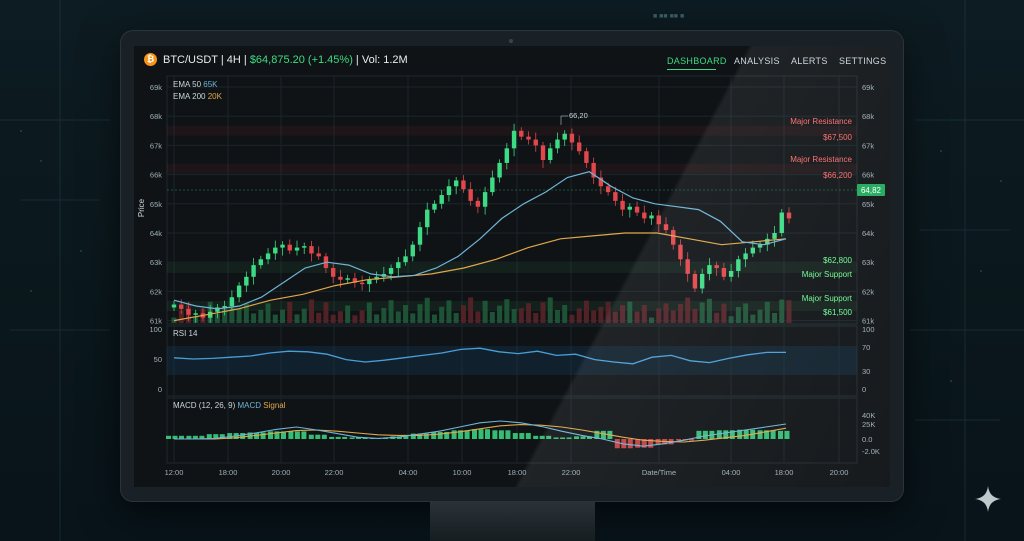 This screenshot has height=541, width=1024. I want to click on time-tick: 22:00, so click(334, 472).